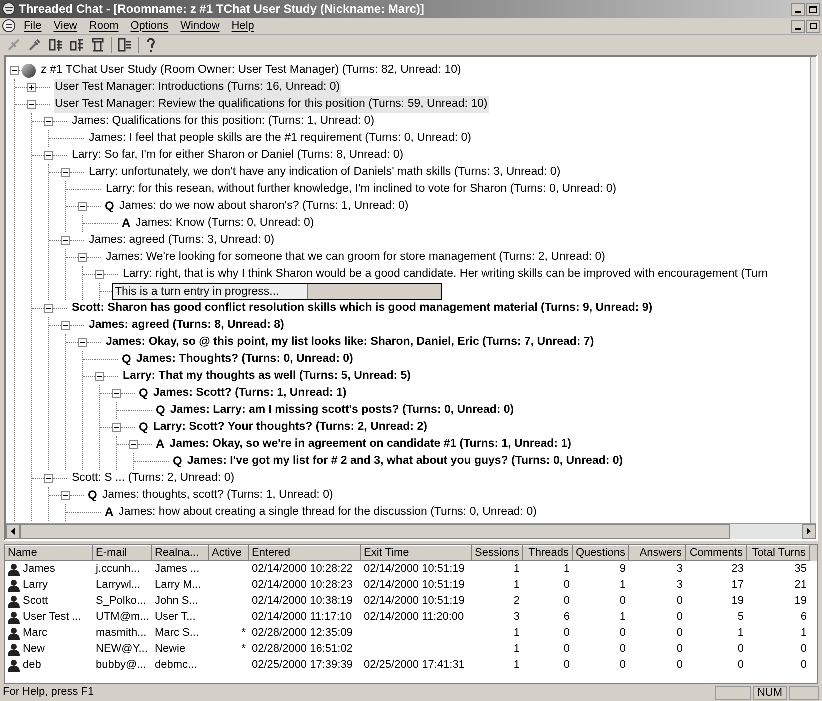 The image size is (822, 701). I want to click on thread-title: User Test Manager: Review the qualifications for this position (Turns: 59, Unread: 10), so click(271, 104).